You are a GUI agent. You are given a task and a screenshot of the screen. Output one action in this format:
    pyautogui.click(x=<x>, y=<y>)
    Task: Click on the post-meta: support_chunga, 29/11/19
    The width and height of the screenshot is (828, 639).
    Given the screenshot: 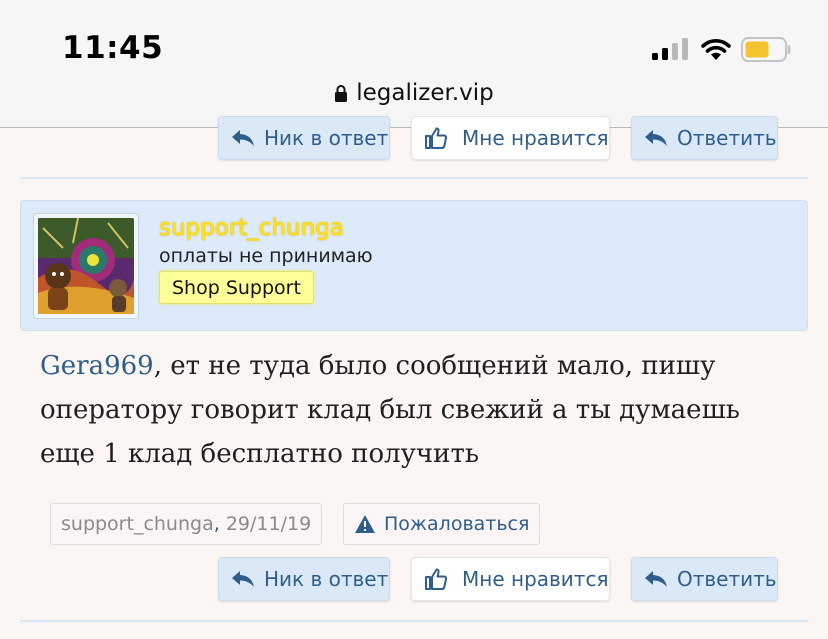 What is the action you would take?
    pyautogui.click(x=186, y=524)
    